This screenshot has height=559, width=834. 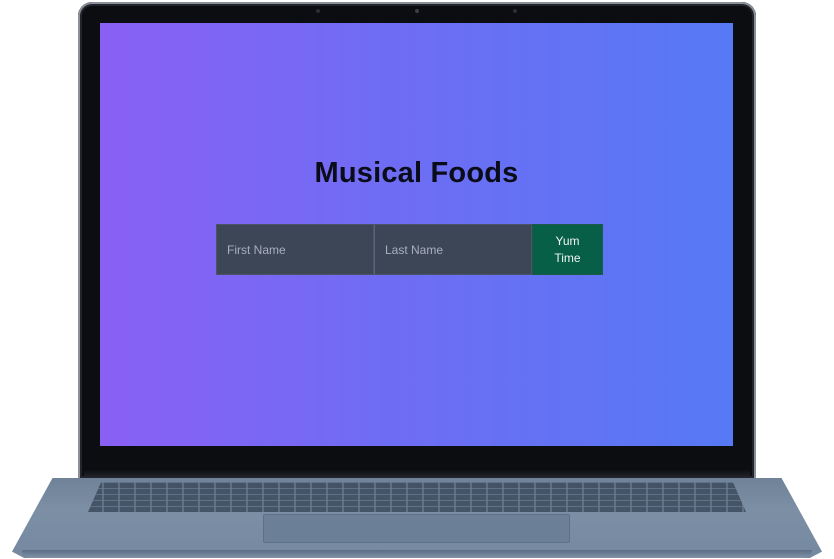 I want to click on laptop-front-edge, so click(x=417, y=554).